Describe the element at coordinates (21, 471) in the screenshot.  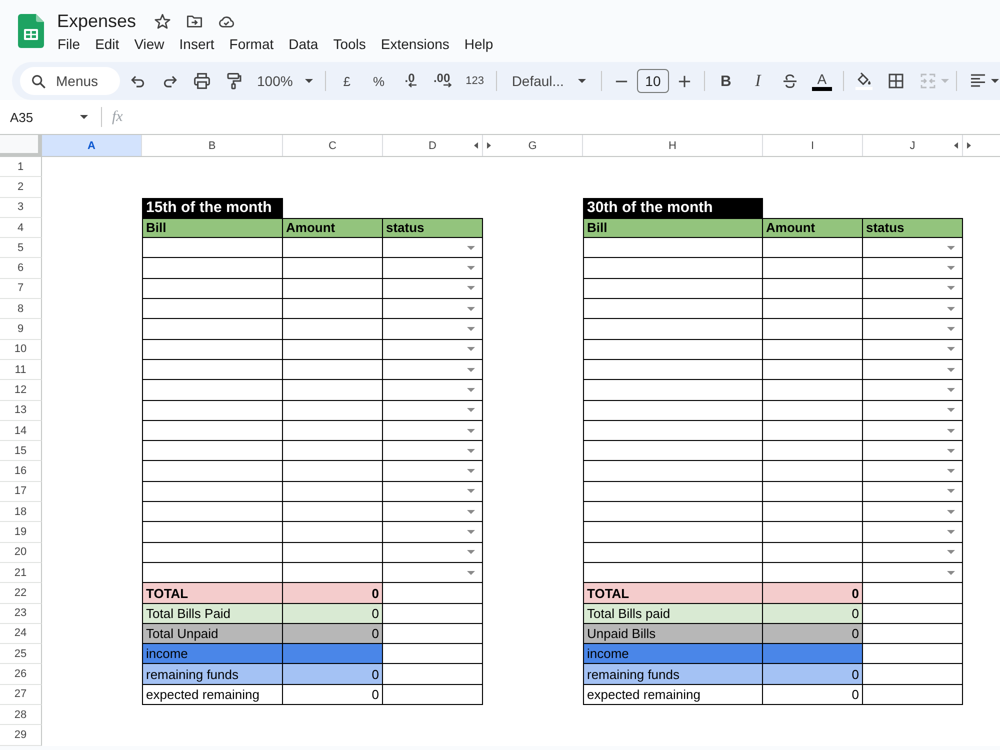
I see `row-number: 16` at that location.